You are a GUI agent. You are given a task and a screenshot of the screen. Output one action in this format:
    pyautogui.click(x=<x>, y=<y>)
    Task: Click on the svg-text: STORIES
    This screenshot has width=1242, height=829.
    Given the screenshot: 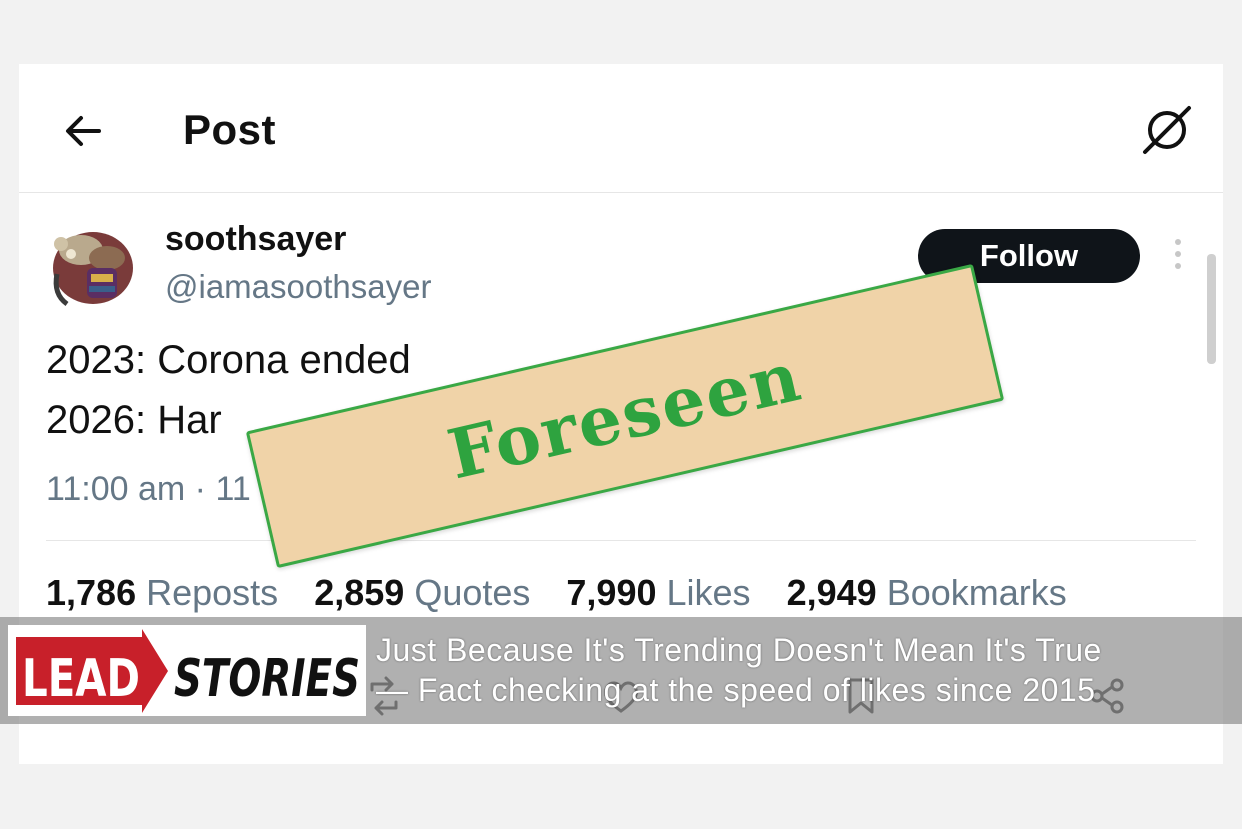 What is the action you would take?
    pyautogui.click(x=267, y=679)
    